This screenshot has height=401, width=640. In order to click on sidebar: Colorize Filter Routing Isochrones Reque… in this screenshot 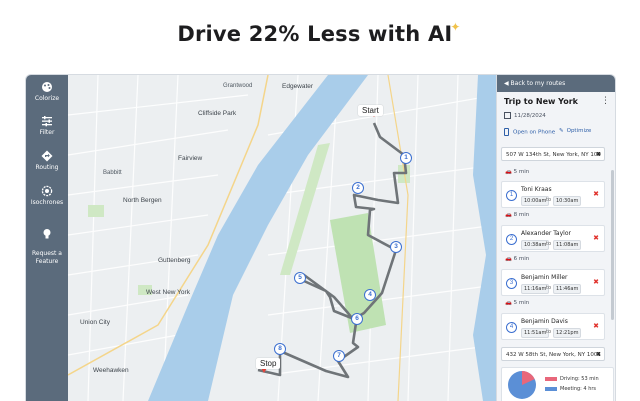, I will do `click(47, 238)`.